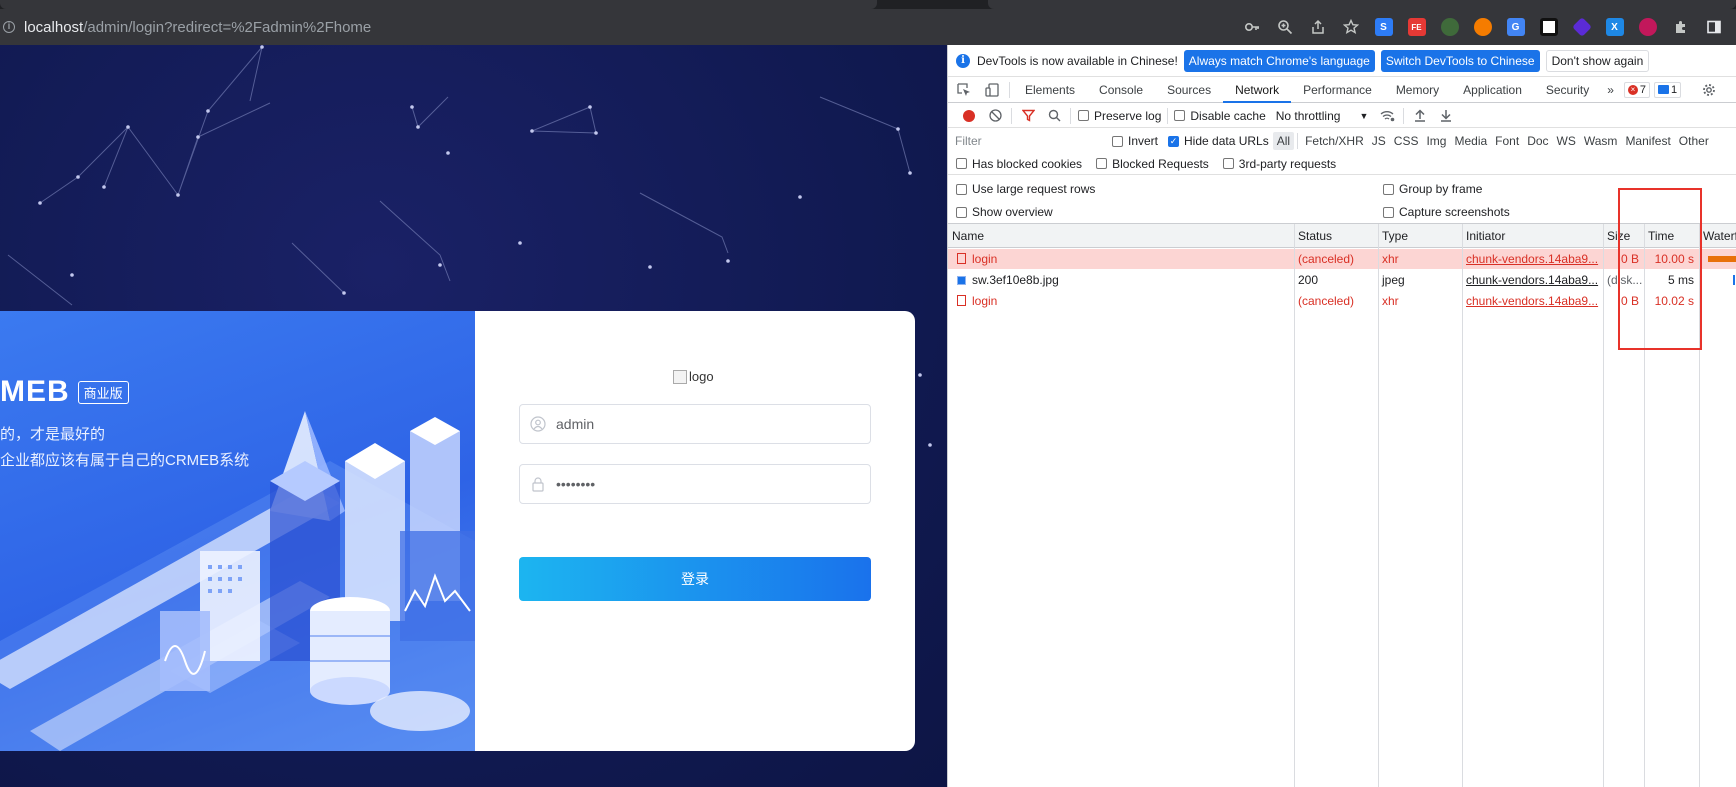  I want to click on side-panel-icon, so click(1713, 27).